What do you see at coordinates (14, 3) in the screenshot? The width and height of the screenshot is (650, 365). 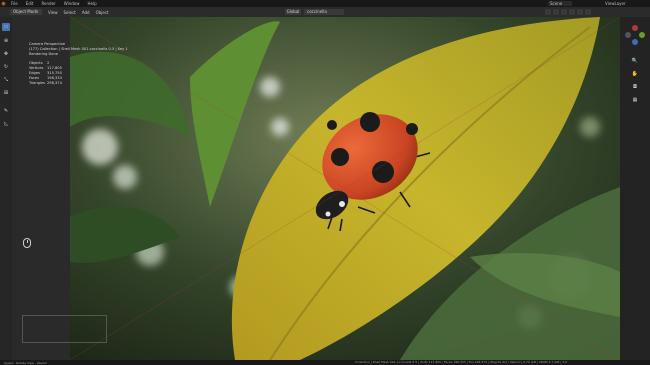 I see `menu-file: File` at bounding box center [14, 3].